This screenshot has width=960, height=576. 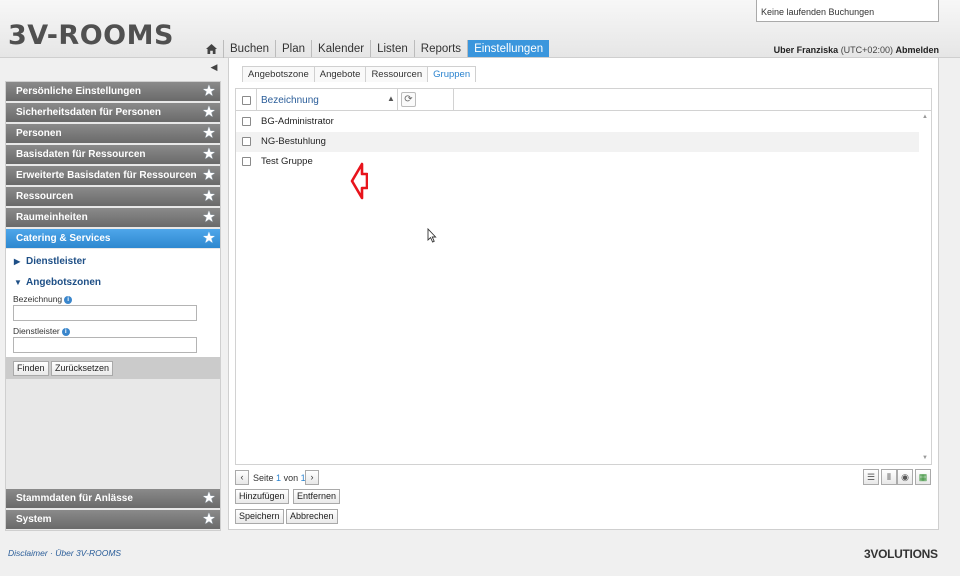 I want to click on mouse-cursor-icon, so click(x=432, y=235).